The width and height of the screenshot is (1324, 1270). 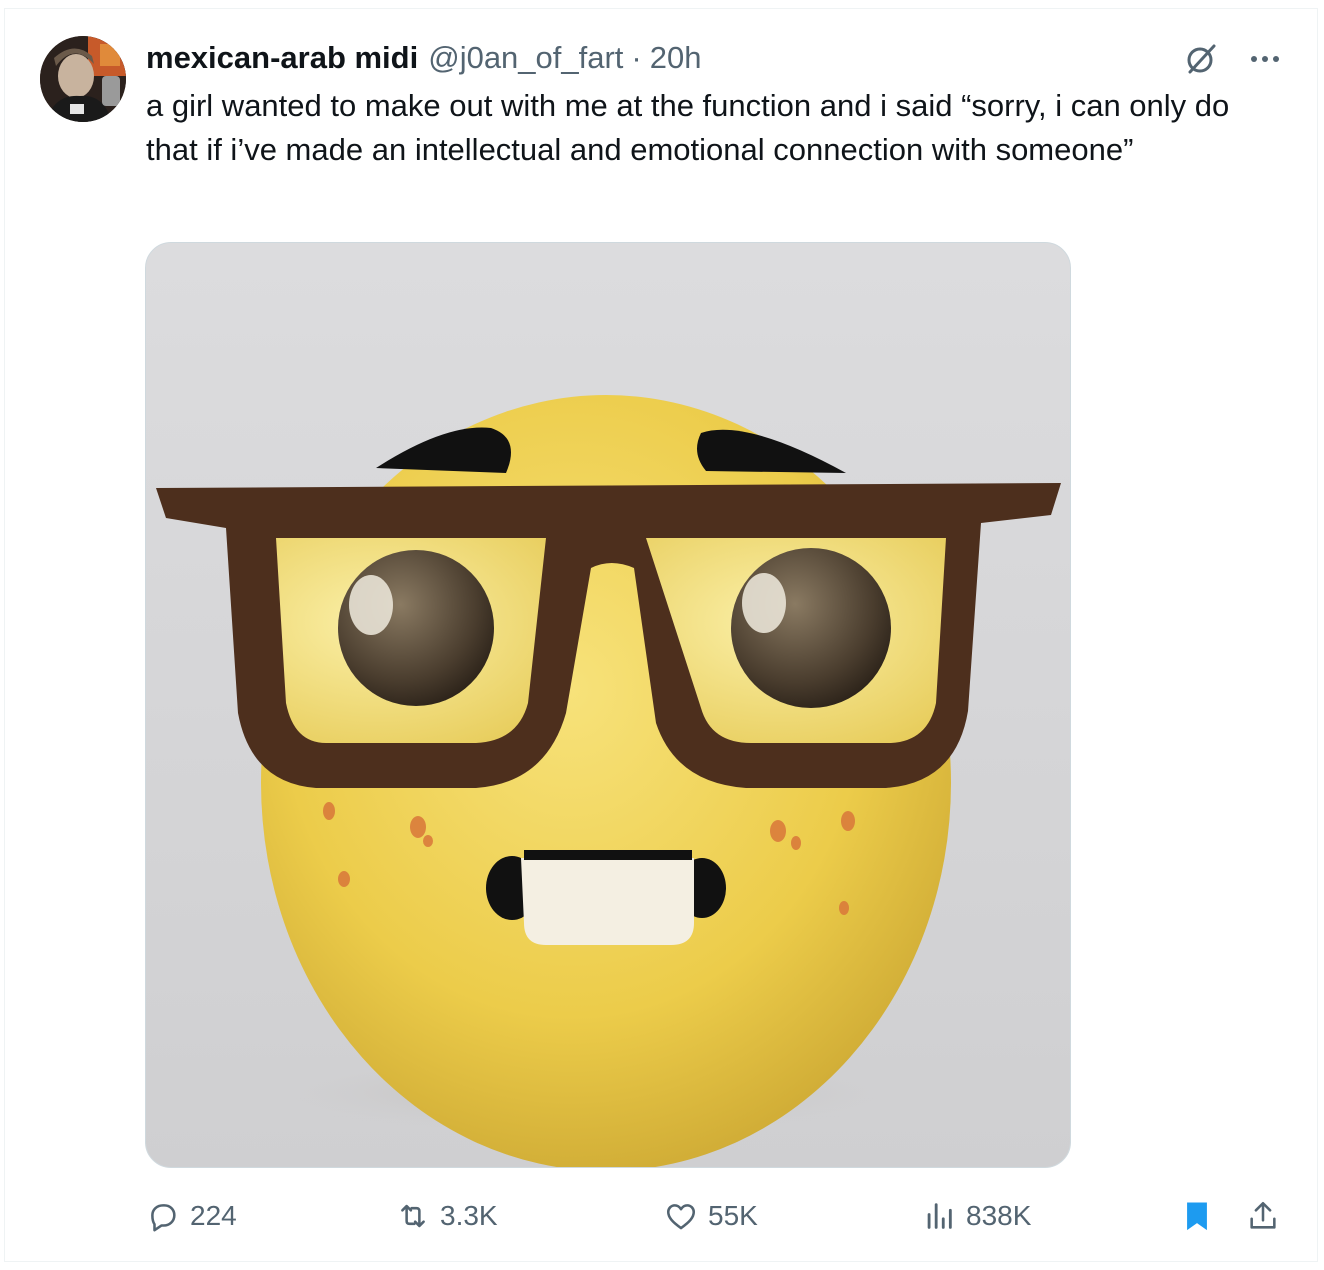 I want to click on bookmark-button, so click(x=1197, y=1216).